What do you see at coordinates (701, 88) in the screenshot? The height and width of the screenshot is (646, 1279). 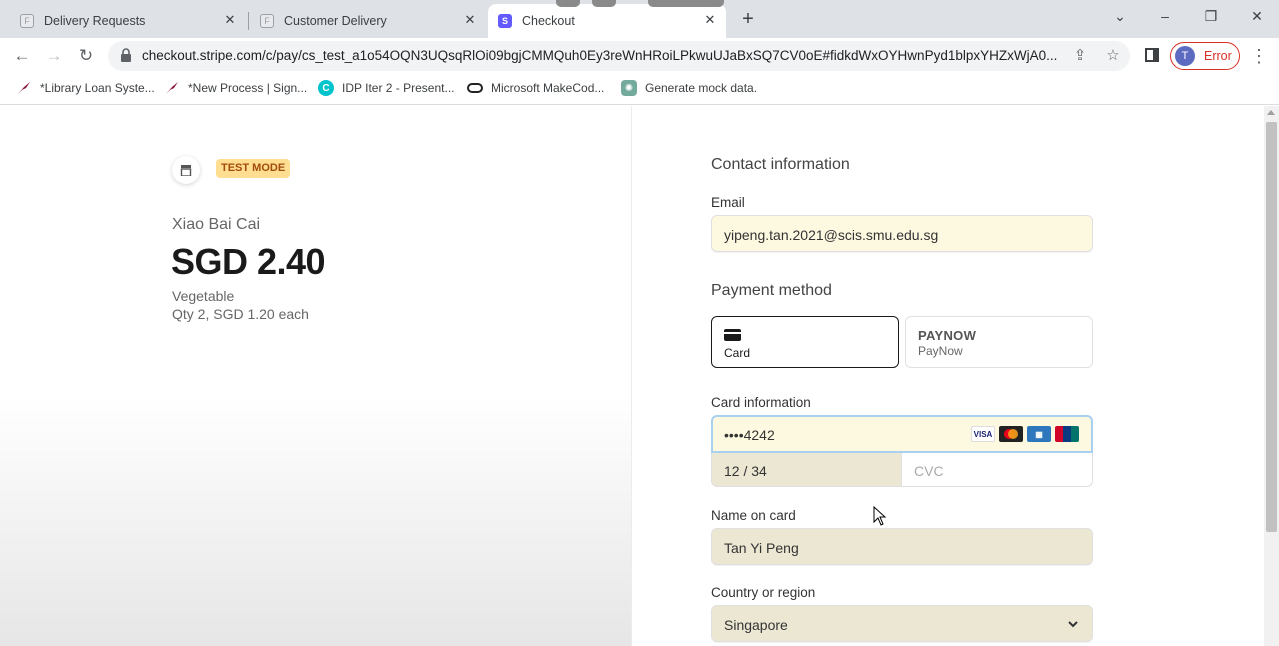 I see `bookmark-label: Generate mock data.` at bounding box center [701, 88].